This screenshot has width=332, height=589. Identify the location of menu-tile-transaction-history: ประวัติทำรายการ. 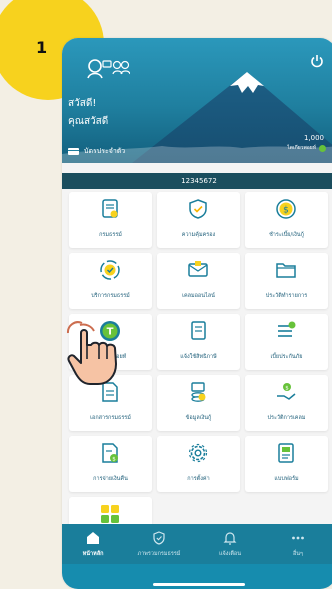
(286, 281).